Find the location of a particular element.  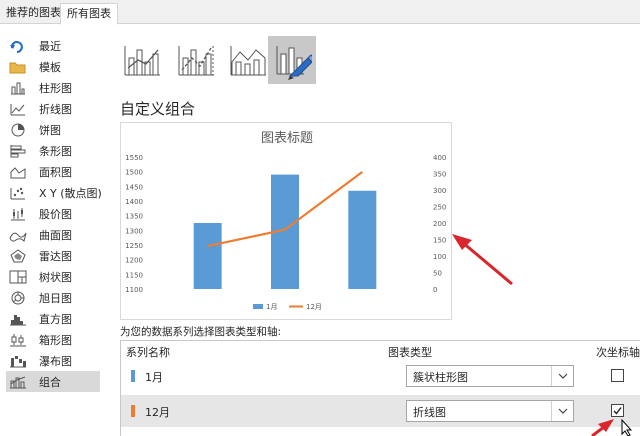

sidebar-item-pie-chart: 饼图 is located at coordinates (53, 129).